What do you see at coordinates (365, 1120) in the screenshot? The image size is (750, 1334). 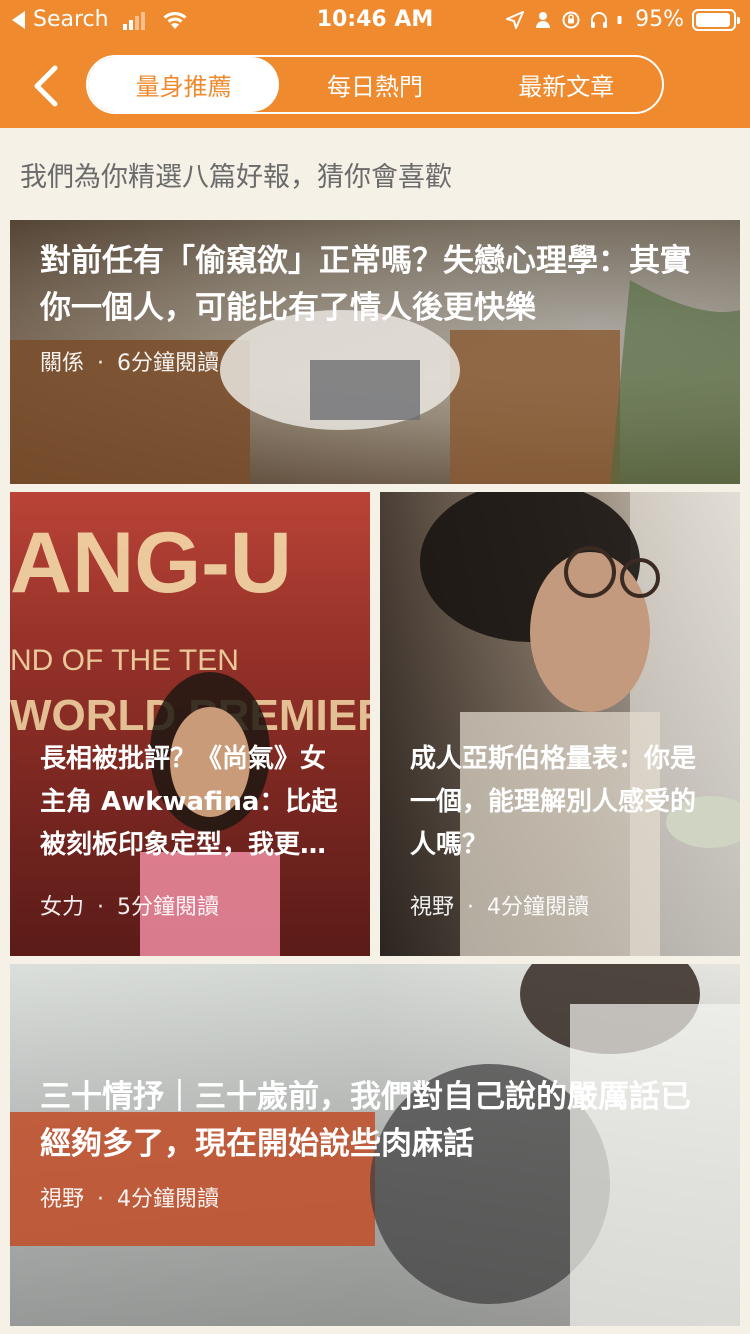 I see `article-title: 三十情抒｜三十歲前，我們對自己說的嚴厲話已經夠多了，現在開始說些肉麻話` at bounding box center [365, 1120].